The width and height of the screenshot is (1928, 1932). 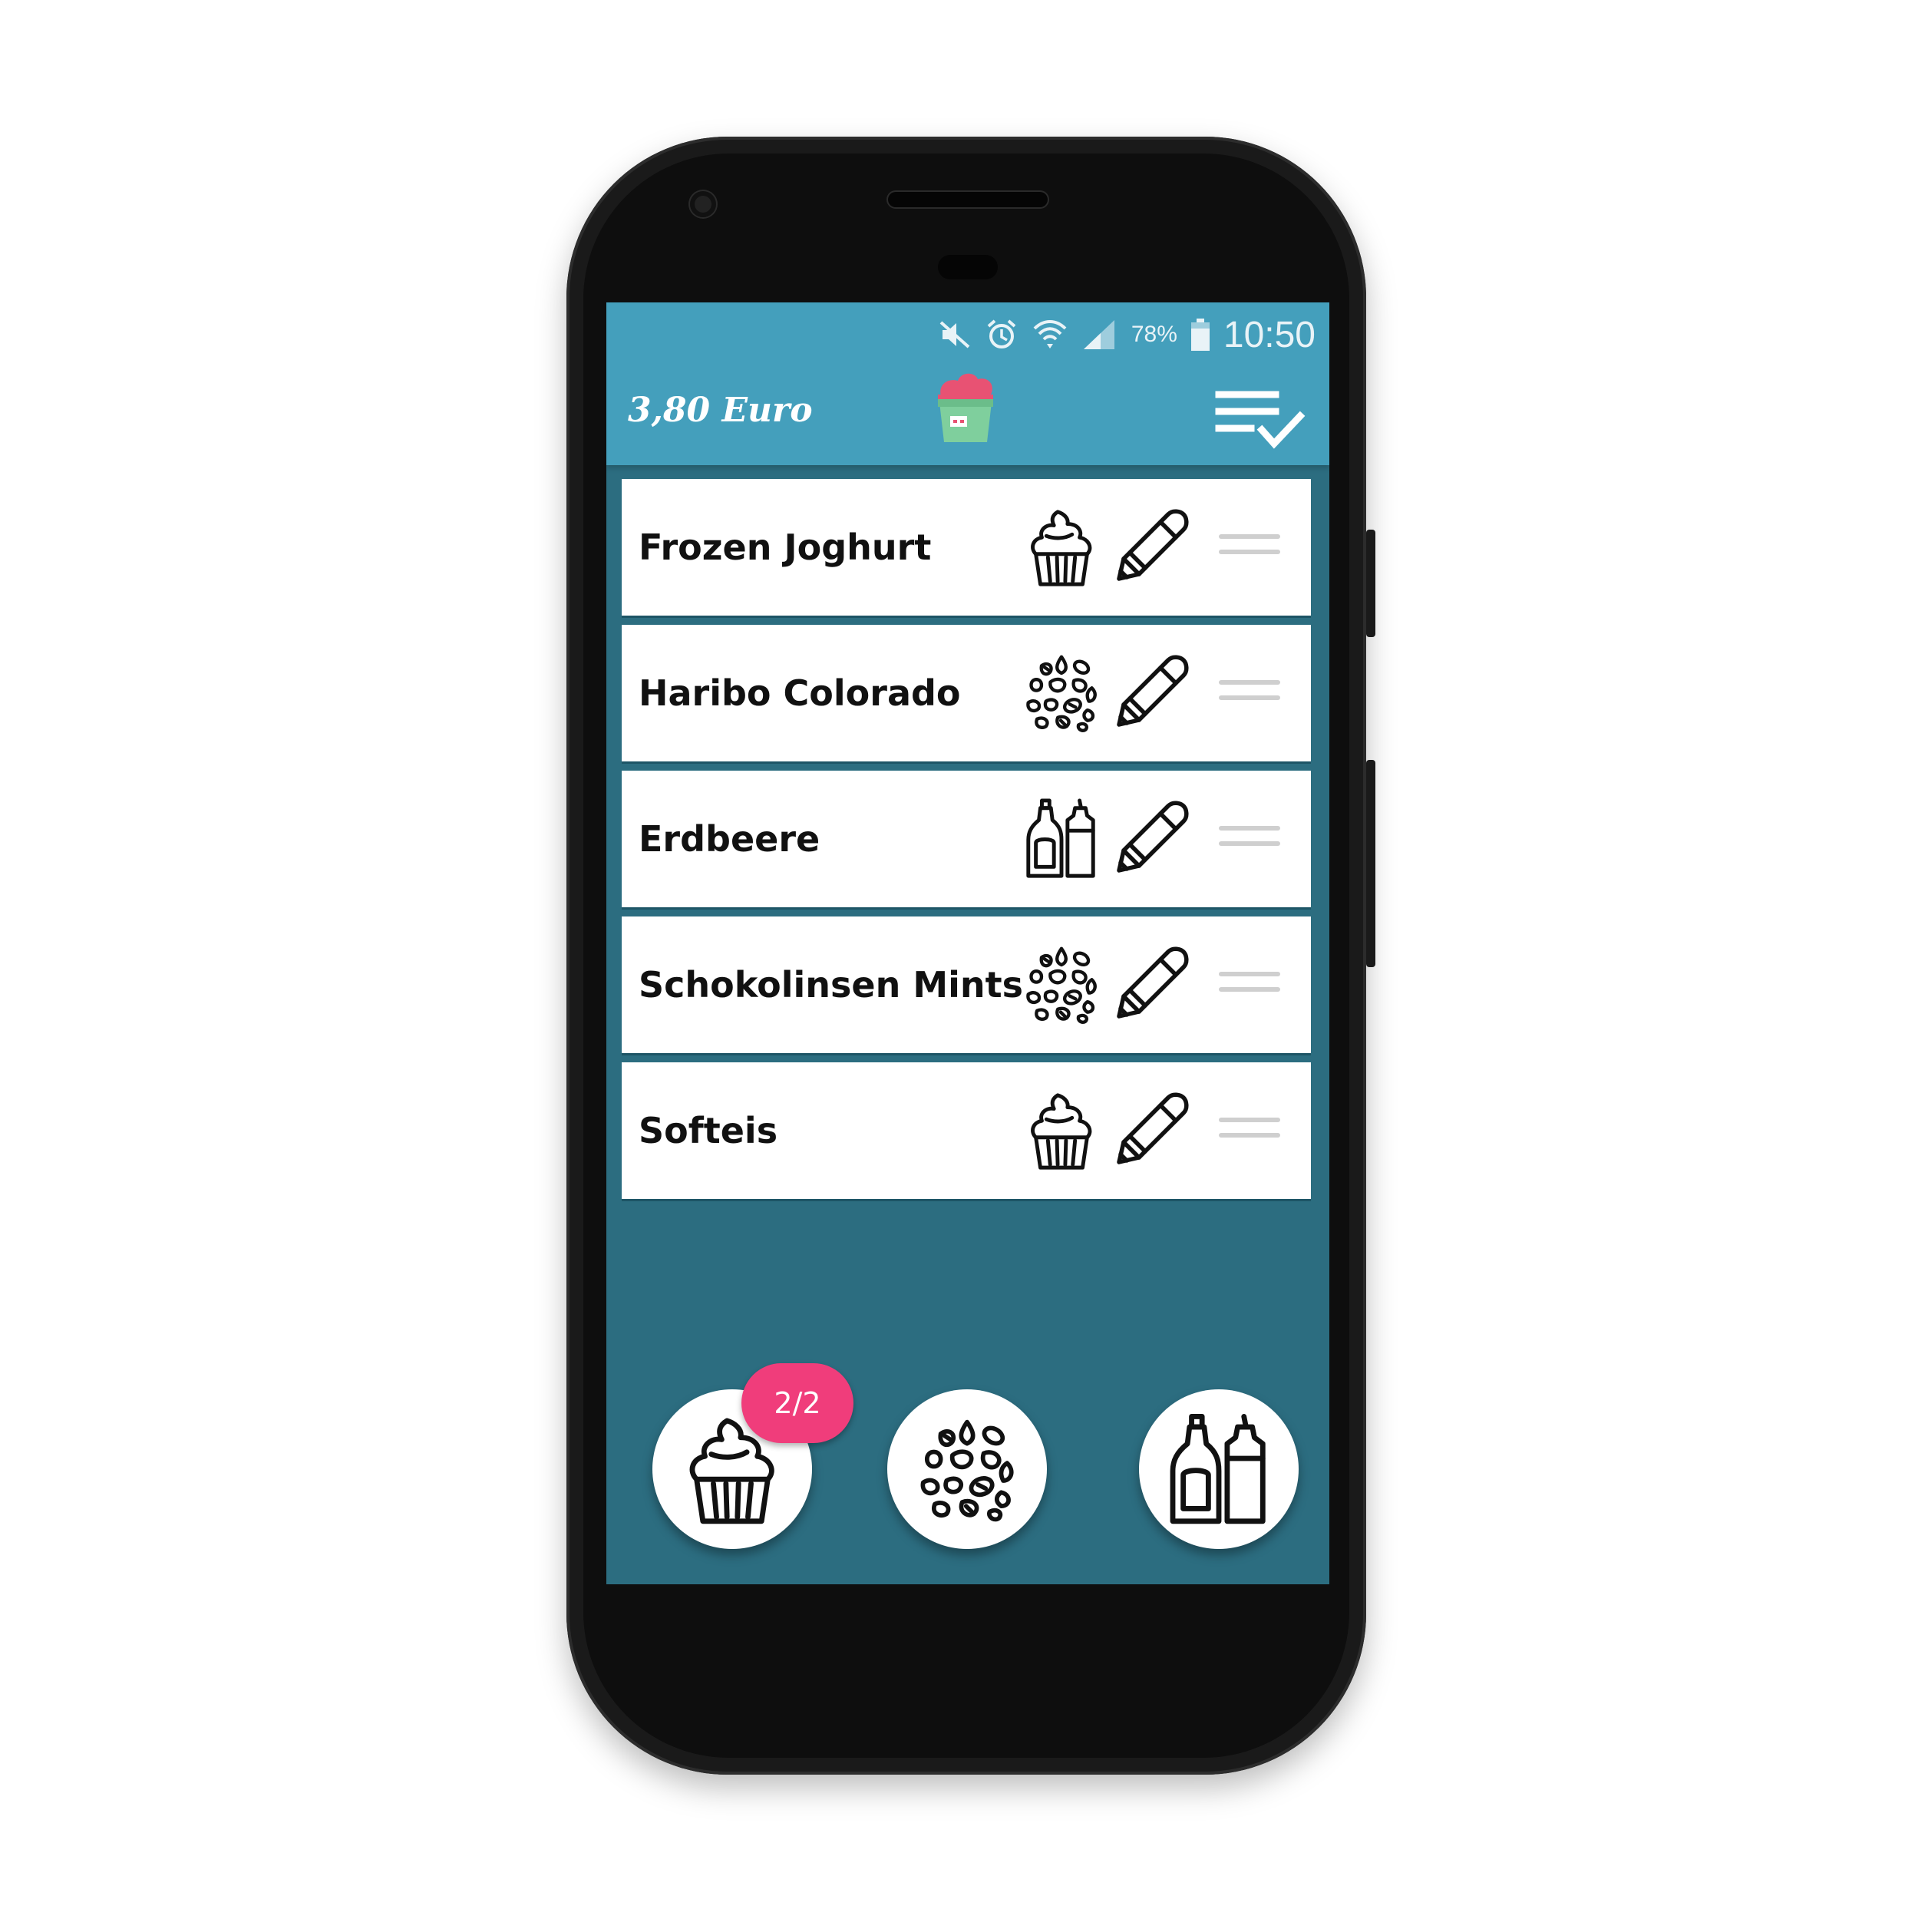 What do you see at coordinates (1099, 334) in the screenshot?
I see `signal-icon` at bounding box center [1099, 334].